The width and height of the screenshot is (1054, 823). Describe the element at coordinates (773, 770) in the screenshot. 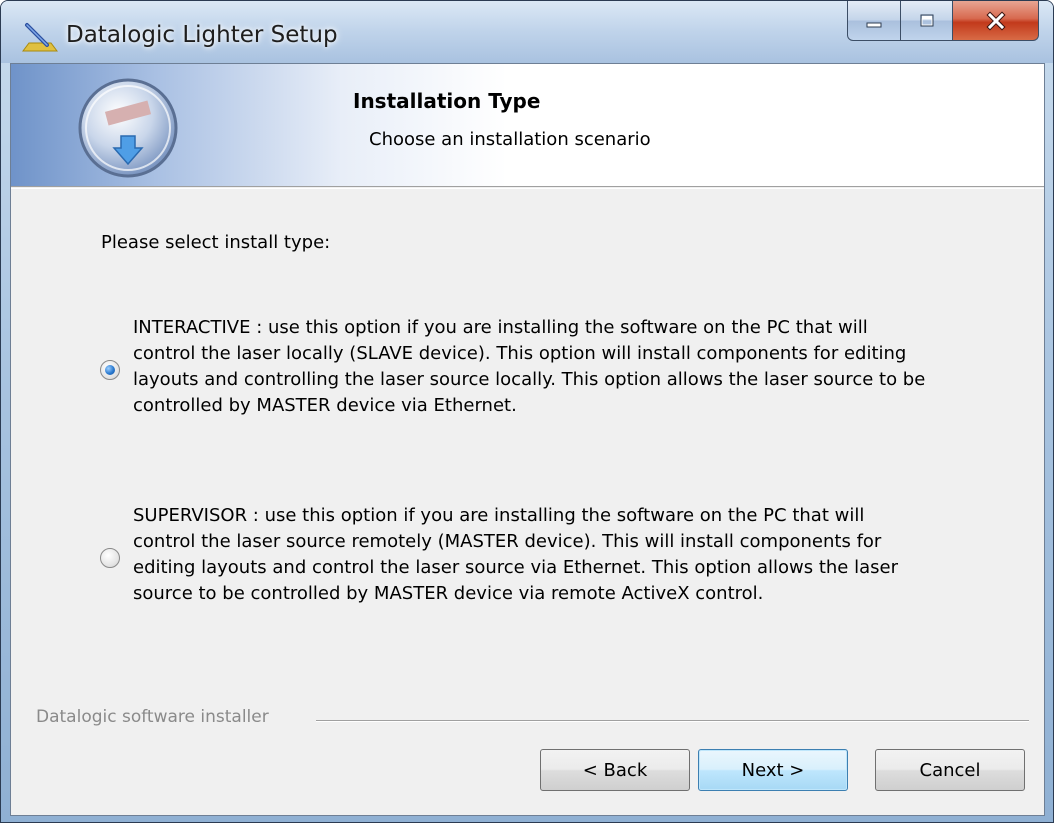

I see `next-button: Next >` at that location.